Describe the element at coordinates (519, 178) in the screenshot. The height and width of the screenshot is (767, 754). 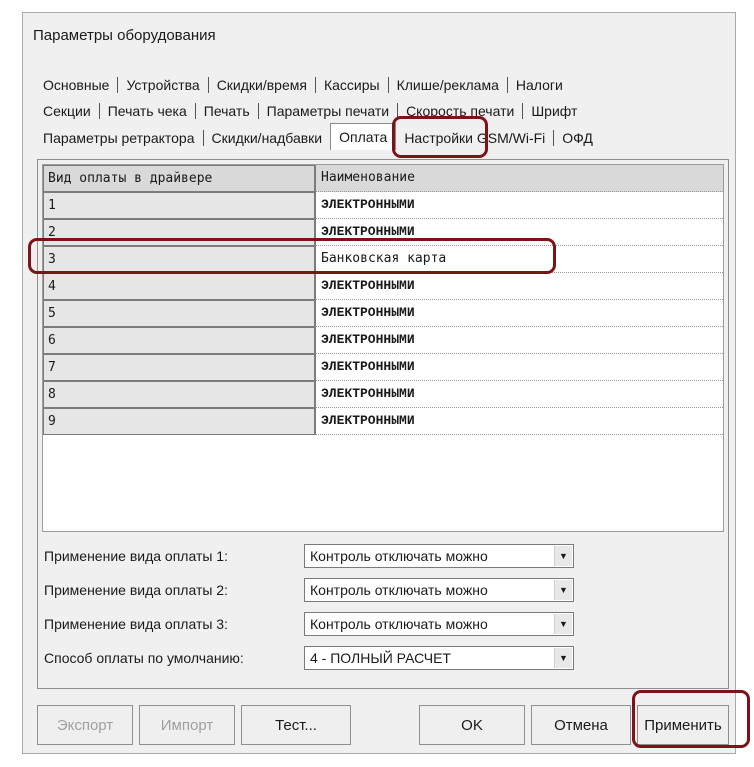
I see `column-header-name: Наименование` at that location.